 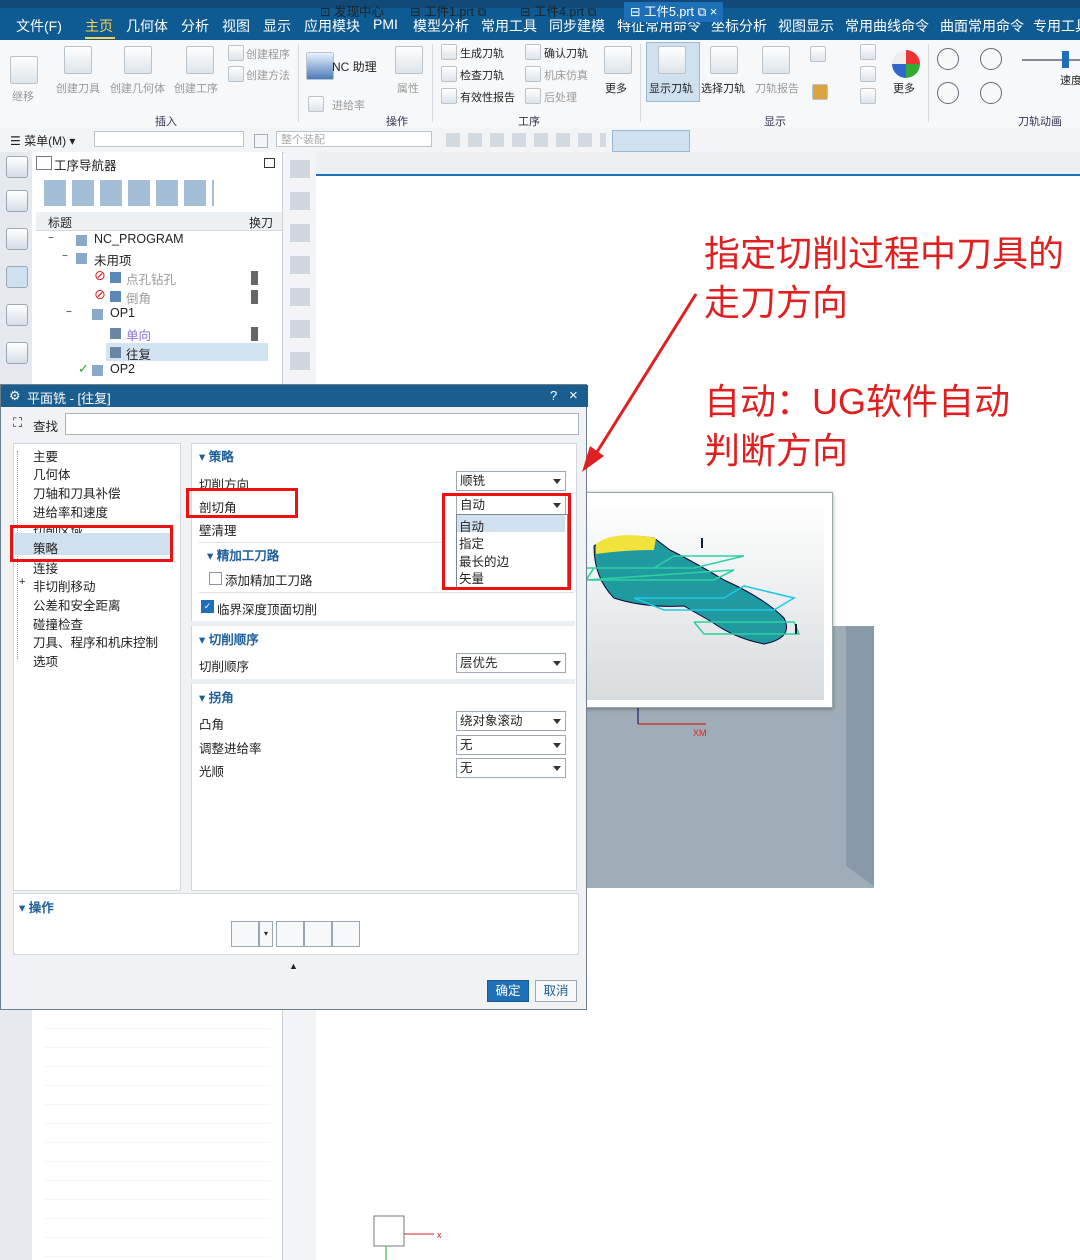 What do you see at coordinates (236, 74) in the screenshot?
I see `create-method-icon` at bounding box center [236, 74].